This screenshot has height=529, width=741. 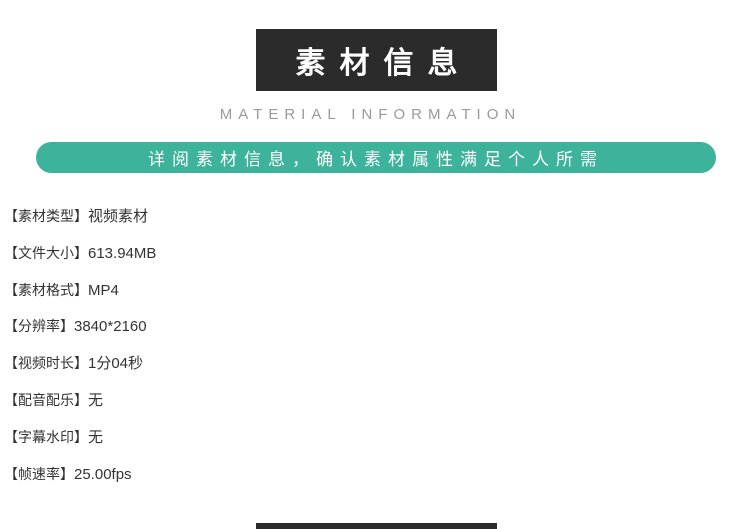 I want to click on info-label: 【分辨率】, so click(x=39, y=327).